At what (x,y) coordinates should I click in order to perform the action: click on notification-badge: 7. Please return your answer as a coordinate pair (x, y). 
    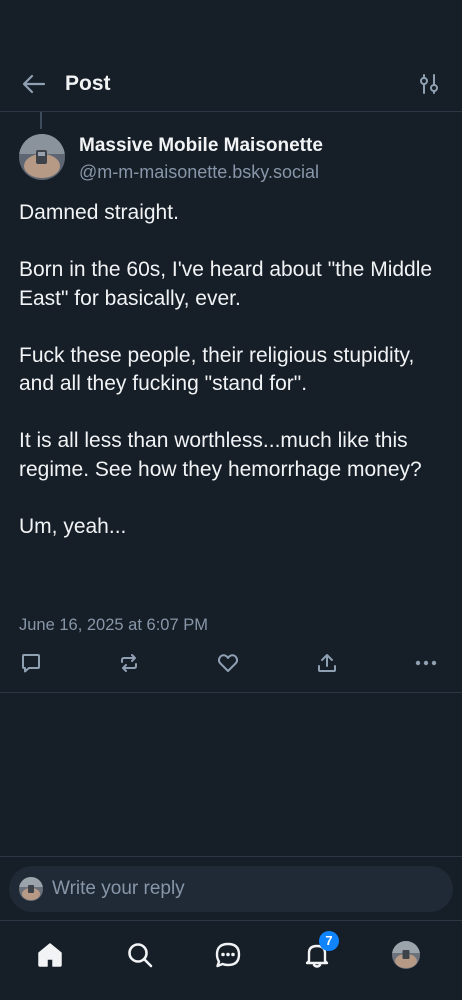
    Looking at the image, I should click on (329, 941).